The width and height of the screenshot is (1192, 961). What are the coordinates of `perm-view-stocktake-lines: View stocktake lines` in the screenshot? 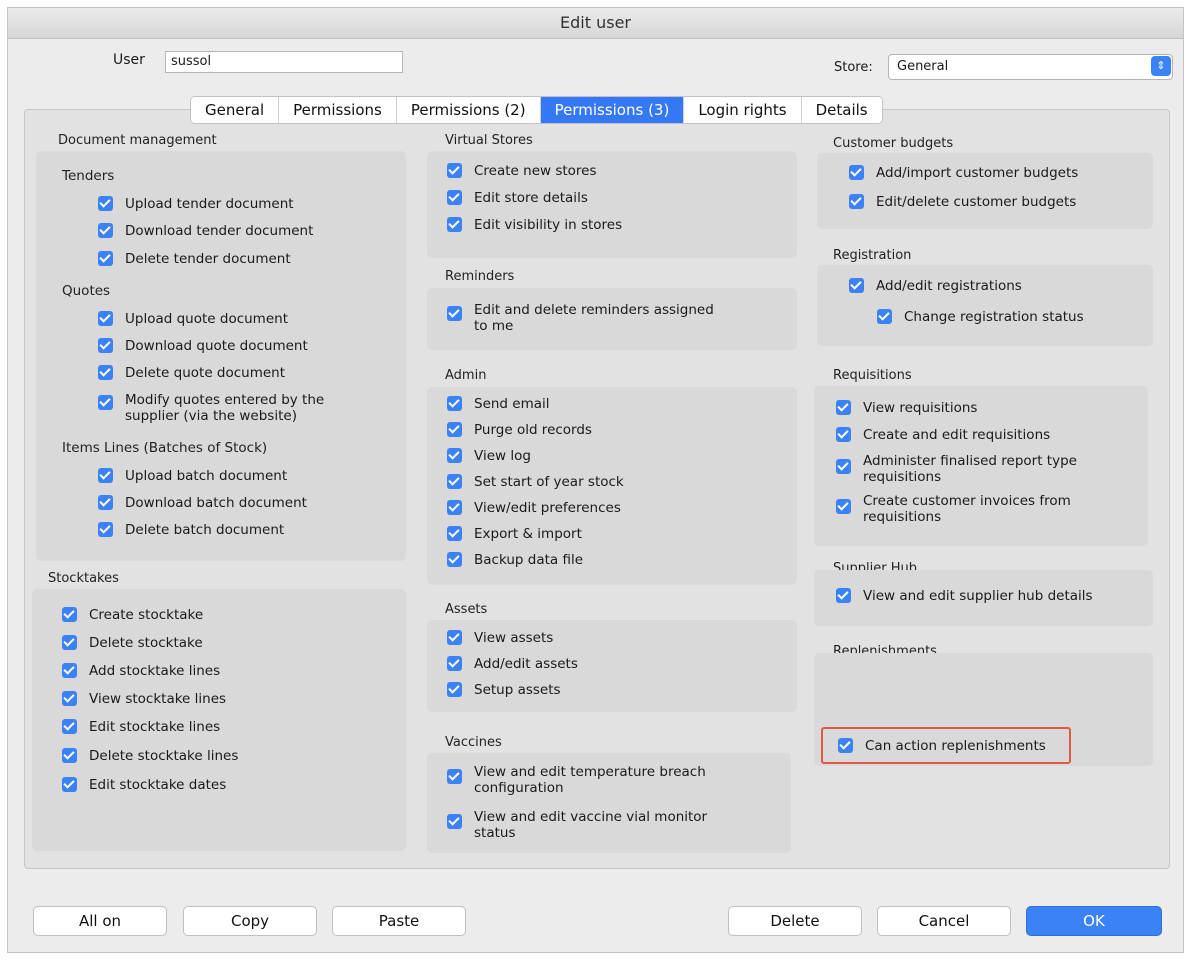 It's located at (144, 699).